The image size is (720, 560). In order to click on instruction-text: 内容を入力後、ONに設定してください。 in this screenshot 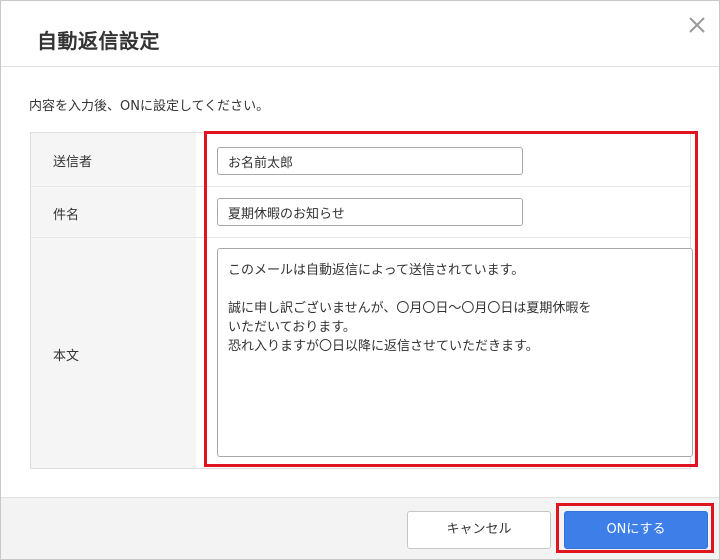, I will do `click(149, 106)`.